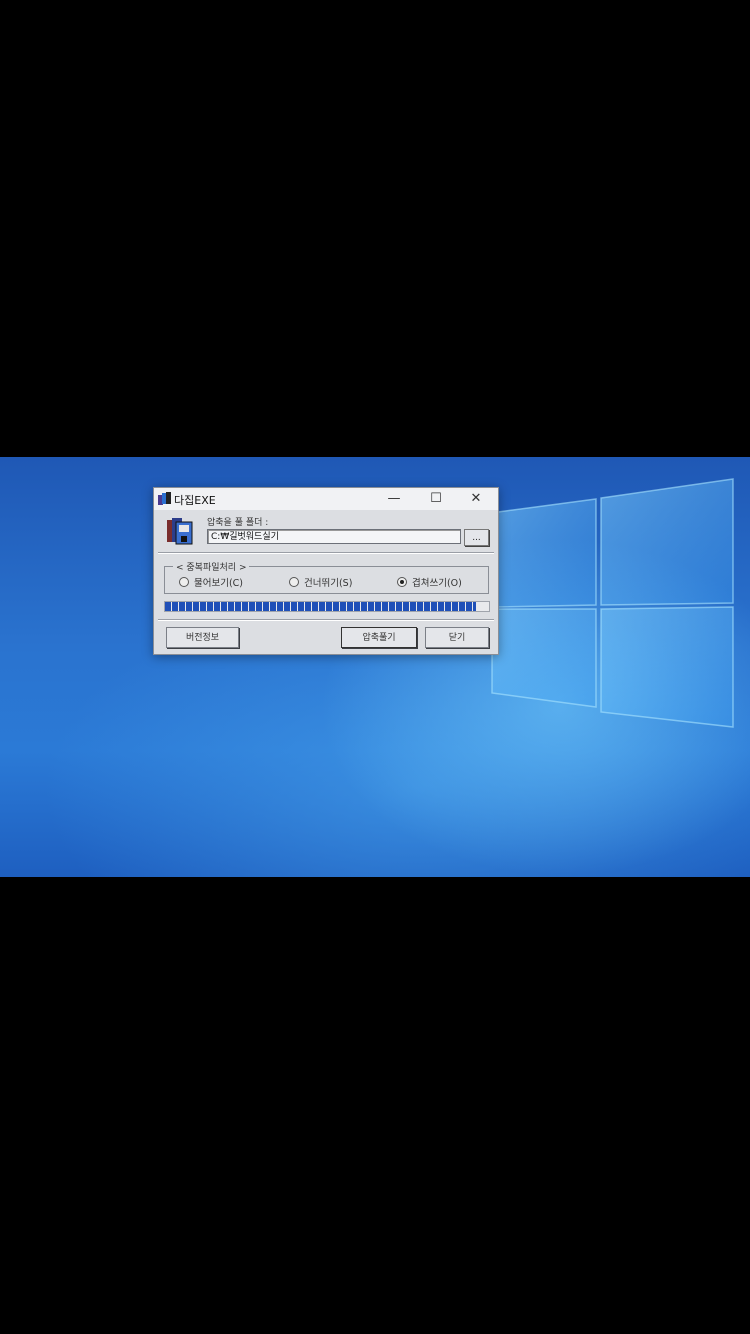 This screenshot has height=1334, width=750. I want to click on app-icon, so click(164, 498).